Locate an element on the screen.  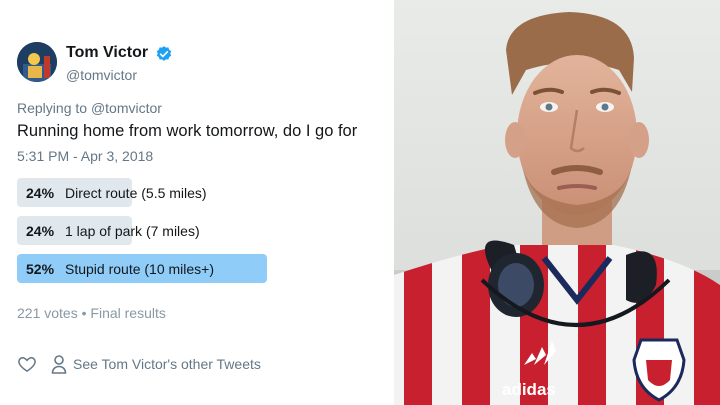
display-name: Tom Victor is located at coordinates (107, 53).